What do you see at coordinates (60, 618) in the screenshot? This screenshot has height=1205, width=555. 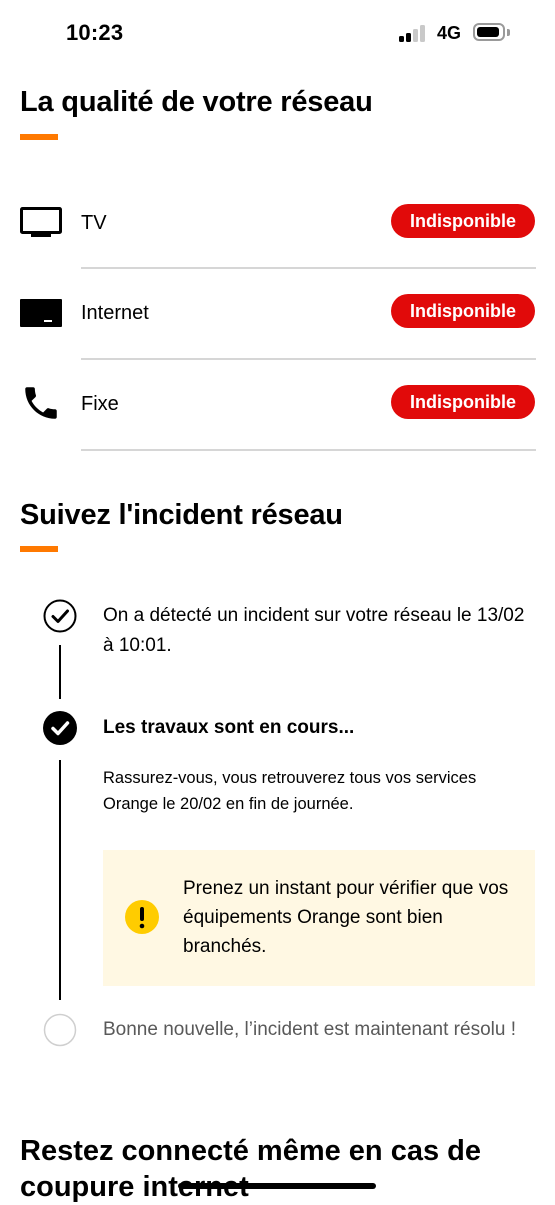 I see `check-outline-icon` at bounding box center [60, 618].